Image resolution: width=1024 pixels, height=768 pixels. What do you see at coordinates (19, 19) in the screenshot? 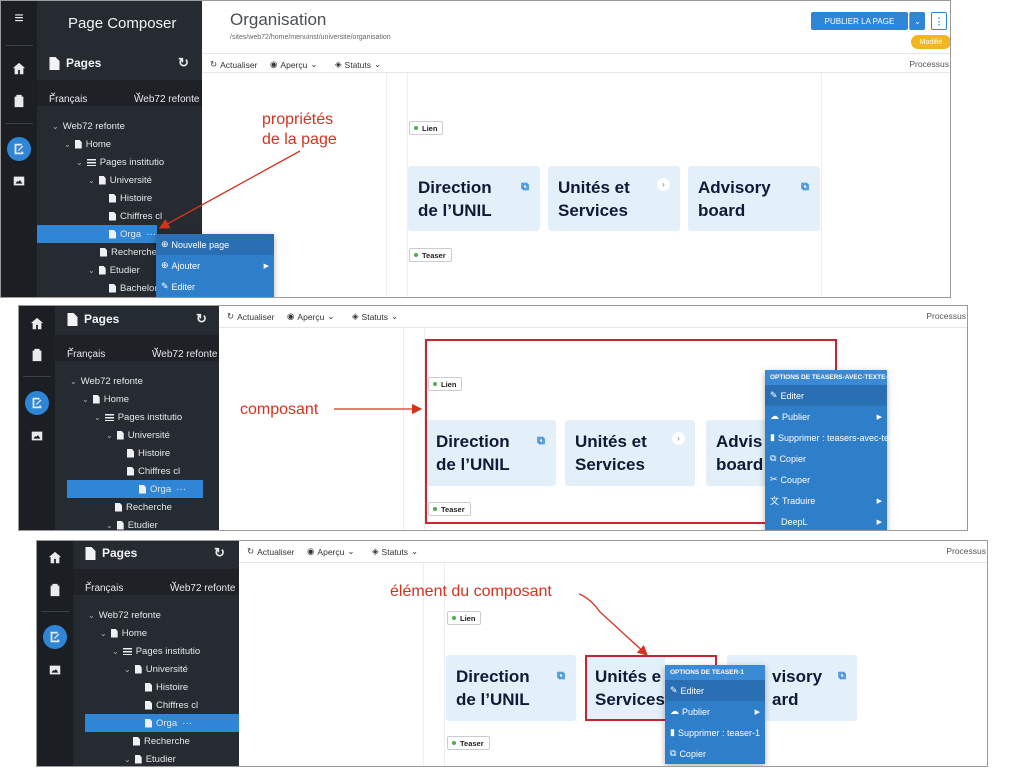
I see `menu-icon: ≡` at bounding box center [19, 19].